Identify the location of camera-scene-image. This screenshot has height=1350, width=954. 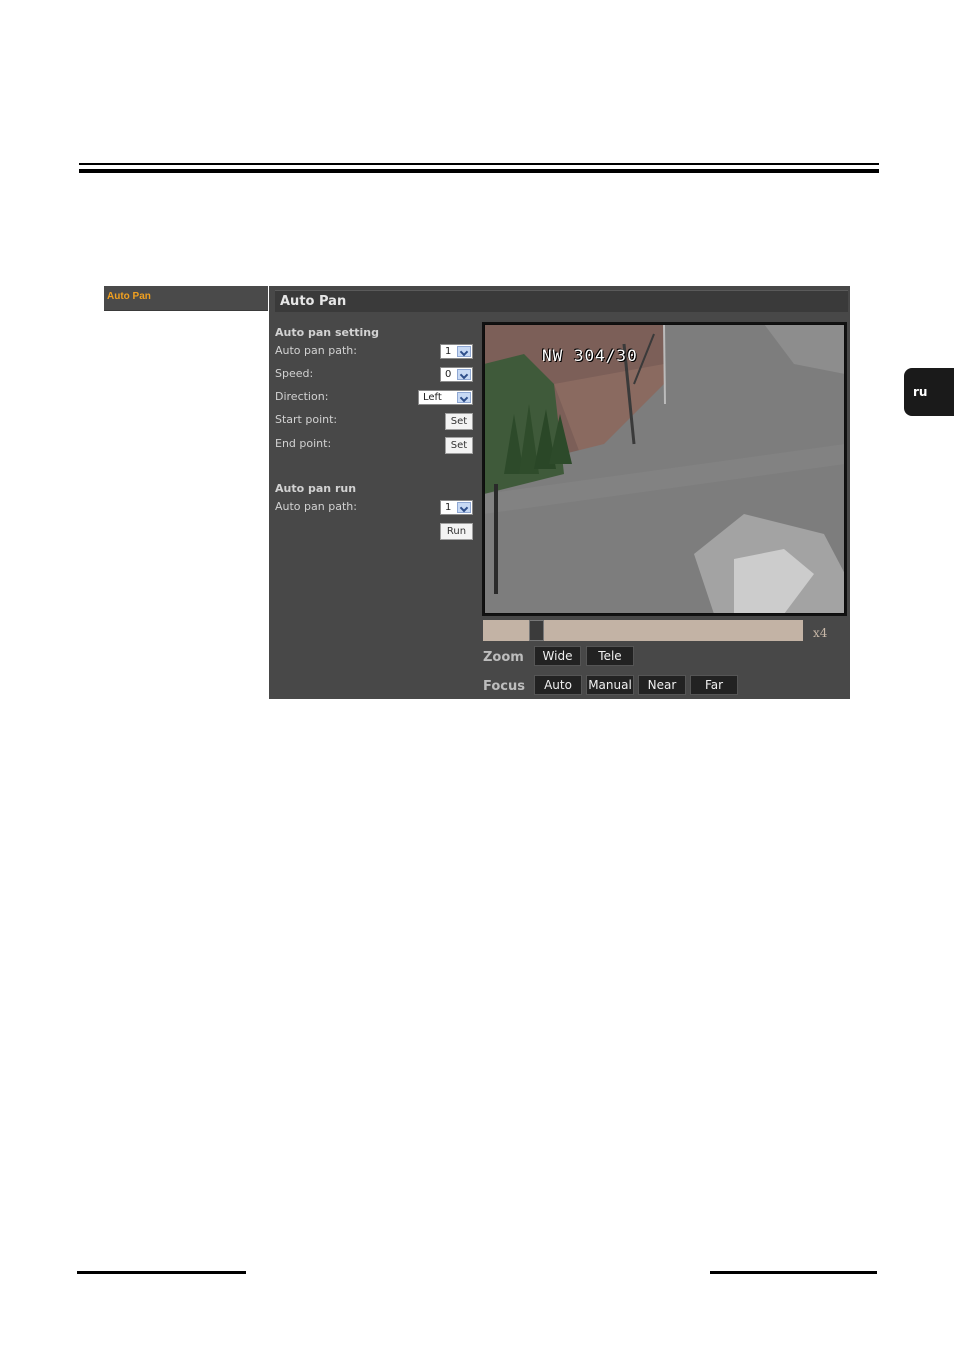
(664, 469).